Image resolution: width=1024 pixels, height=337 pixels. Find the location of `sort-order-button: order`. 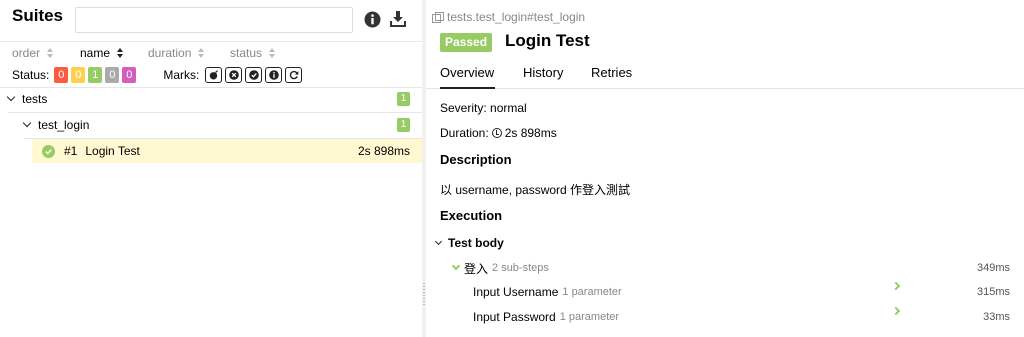

sort-order-button: order is located at coordinates (33, 53).